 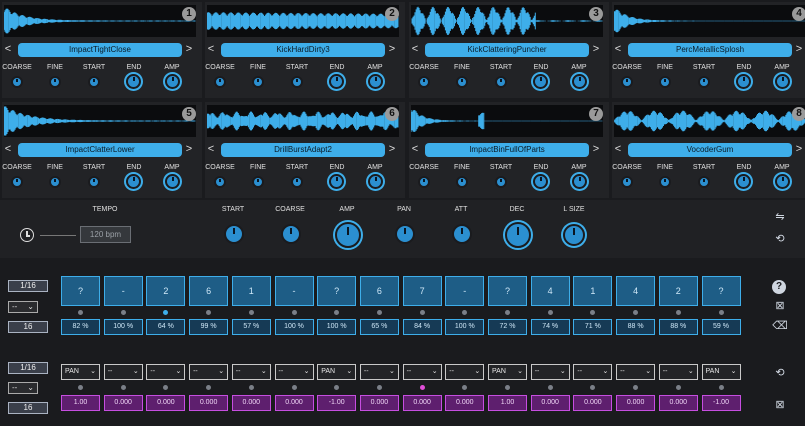 I want to click on sample-name: ImpactTightClose, so click(x=100, y=50).